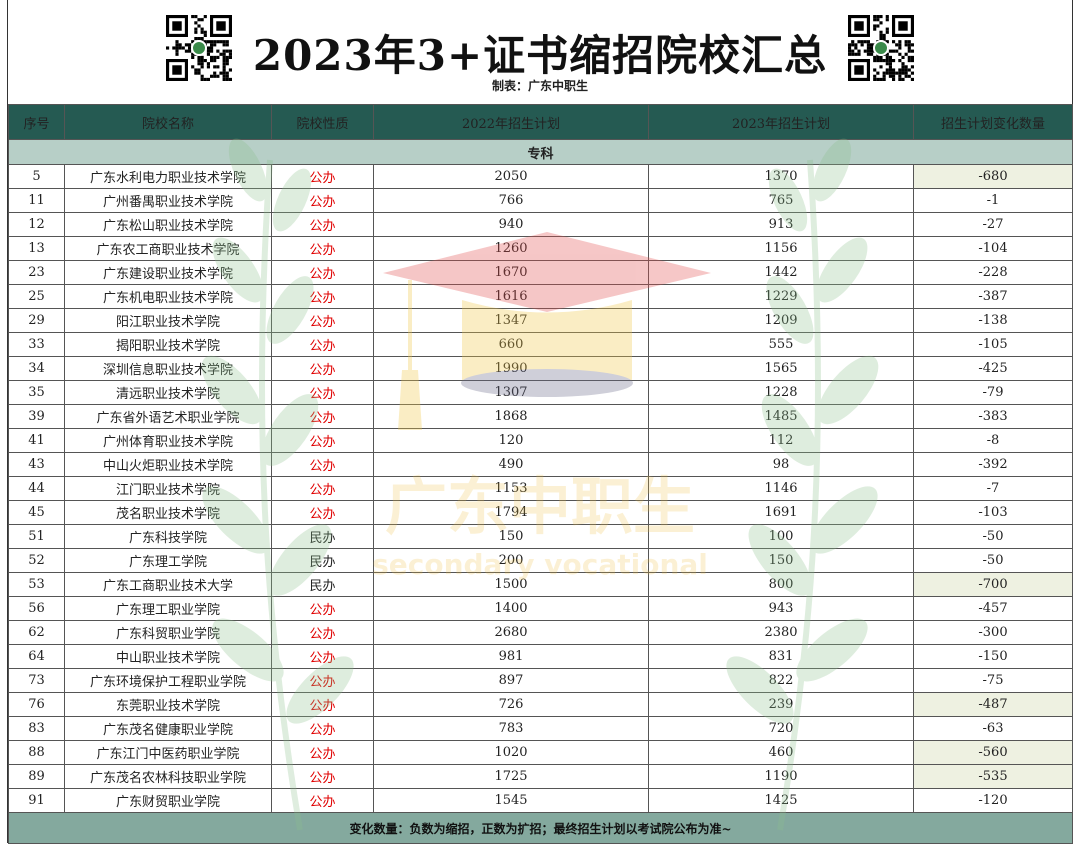 Image resolution: width=1080 pixels, height=844 pixels. Describe the element at coordinates (511, 224) in the screenshot. I see `cell-plan-2022: 940` at that location.